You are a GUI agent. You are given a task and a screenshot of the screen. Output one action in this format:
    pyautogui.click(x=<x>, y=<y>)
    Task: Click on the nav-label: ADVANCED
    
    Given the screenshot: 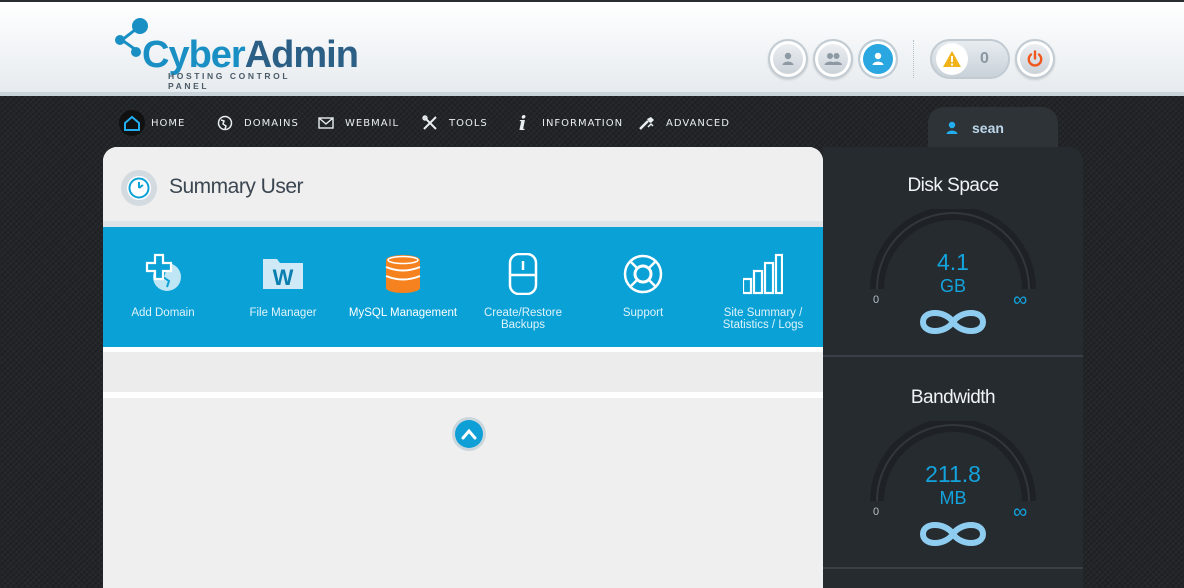 What is the action you would take?
    pyautogui.click(x=698, y=123)
    